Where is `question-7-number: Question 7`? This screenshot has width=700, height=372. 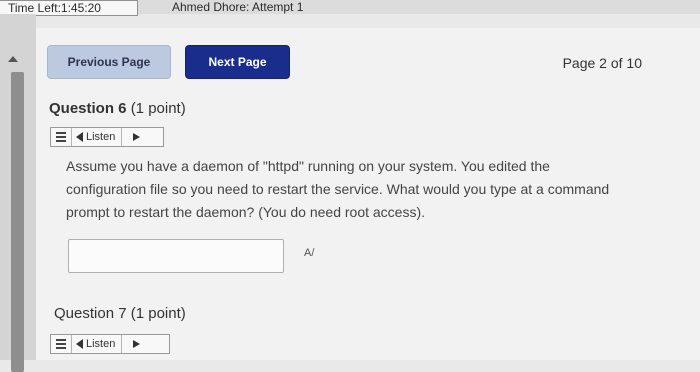
question-7-number: Question 7 is located at coordinates (90, 313).